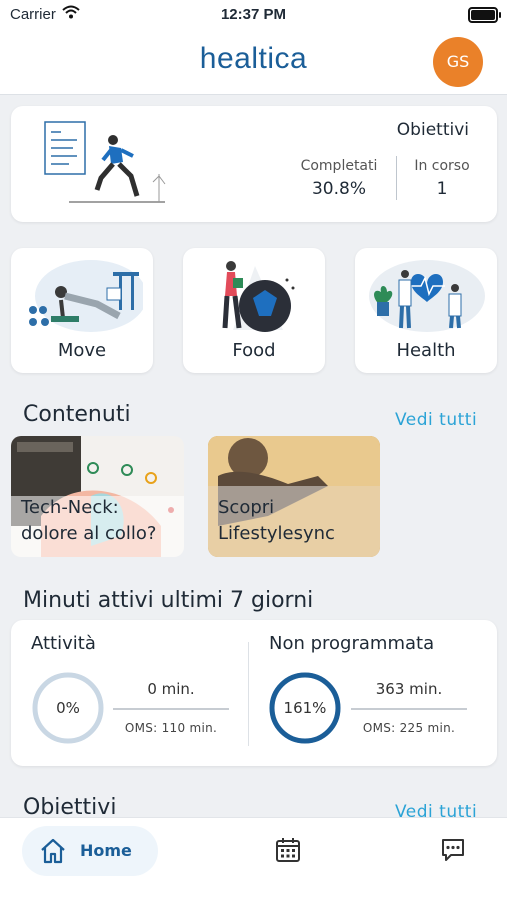  What do you see at coordinates (458, 62) in the screenshot?
I see `avatar: GS` at bounding box center [458, 62].